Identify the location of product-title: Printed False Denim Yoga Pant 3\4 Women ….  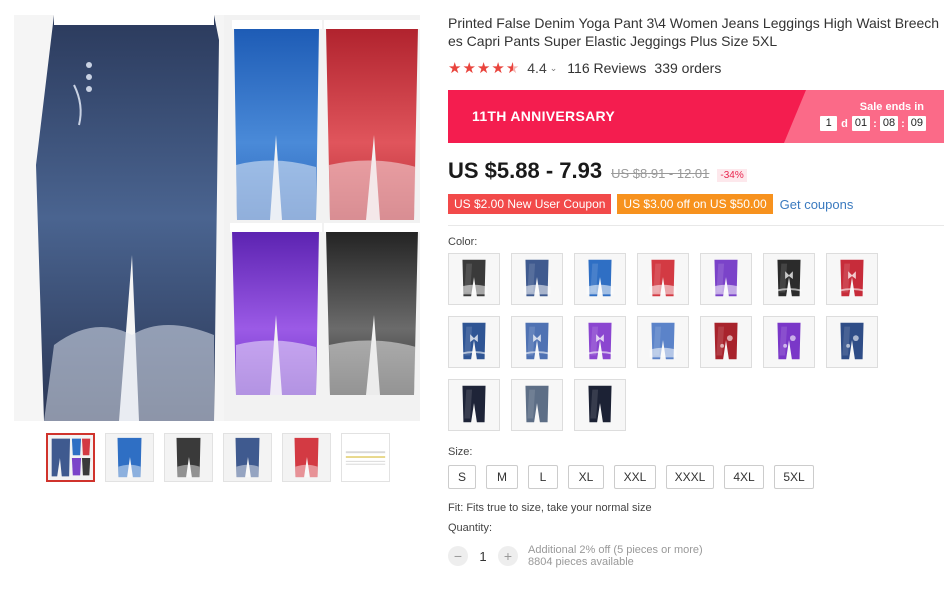
(694, 32).